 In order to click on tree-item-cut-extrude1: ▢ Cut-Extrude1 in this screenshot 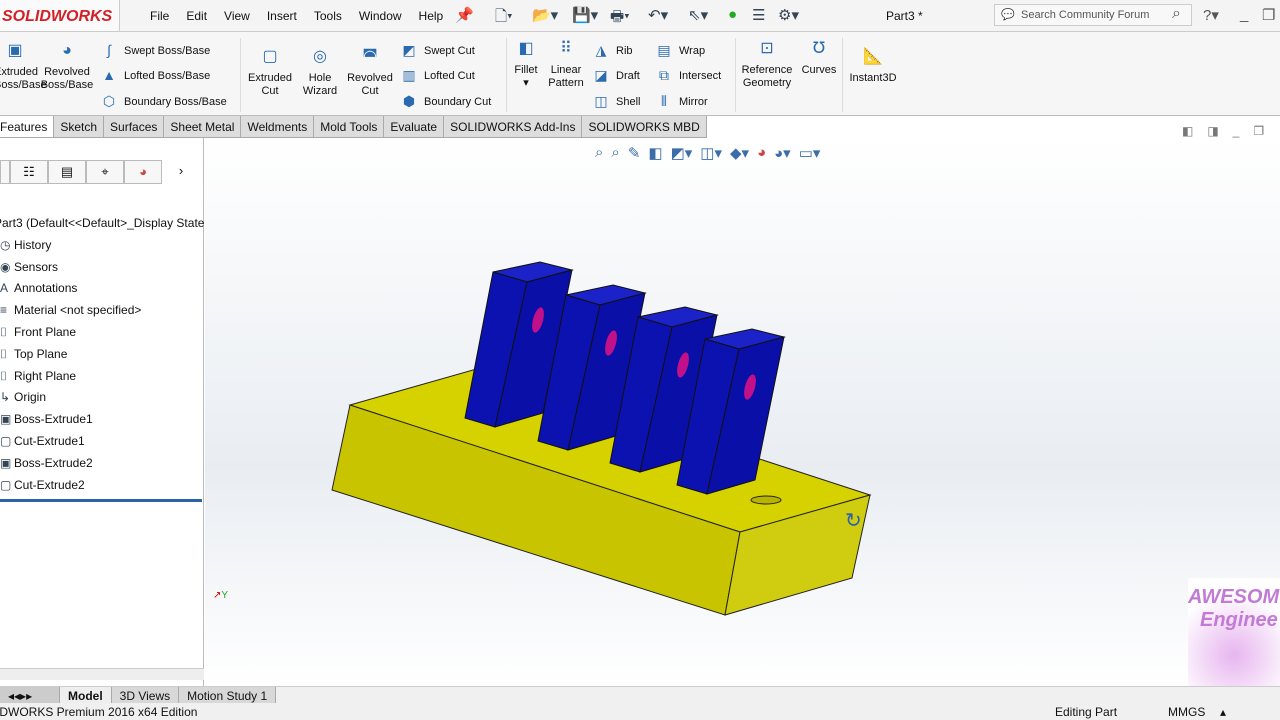, I will do `click(102, 445)`.